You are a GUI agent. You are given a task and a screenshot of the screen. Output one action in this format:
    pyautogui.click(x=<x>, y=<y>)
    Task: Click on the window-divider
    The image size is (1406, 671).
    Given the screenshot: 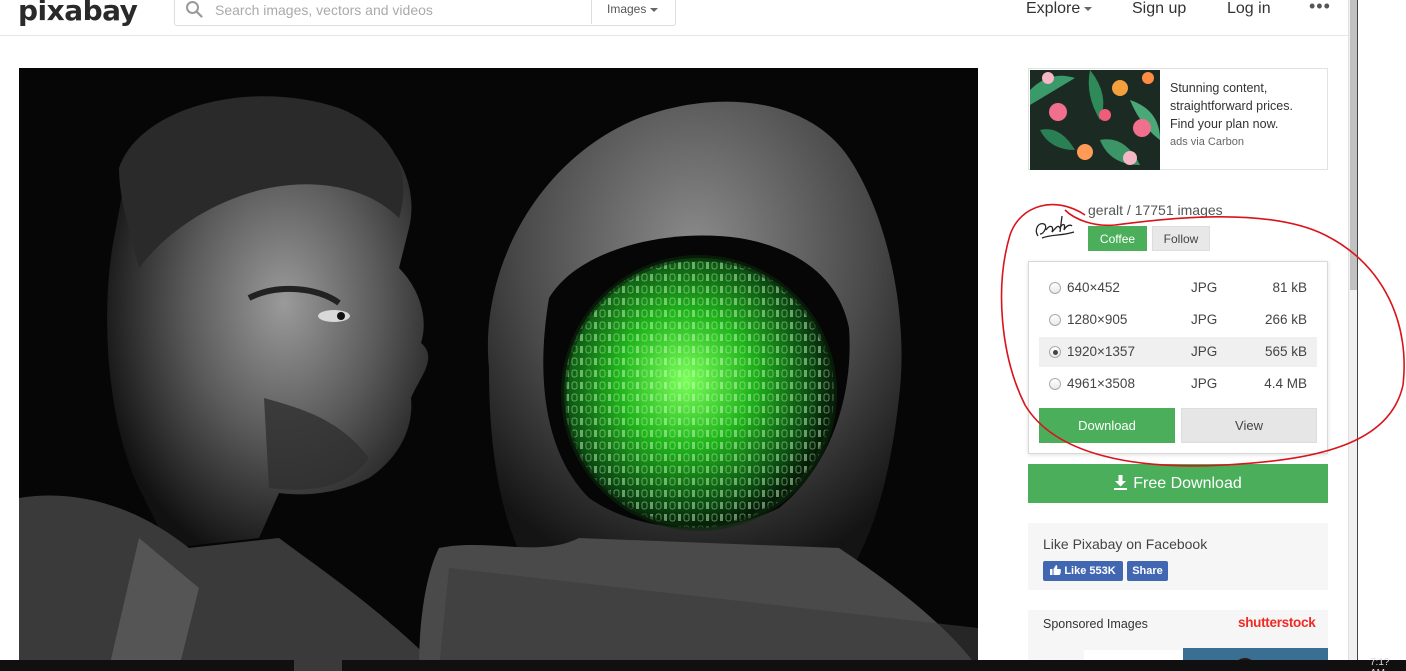 What is the action you would take?
    pyautogui.click(x=1357, y=330)
    